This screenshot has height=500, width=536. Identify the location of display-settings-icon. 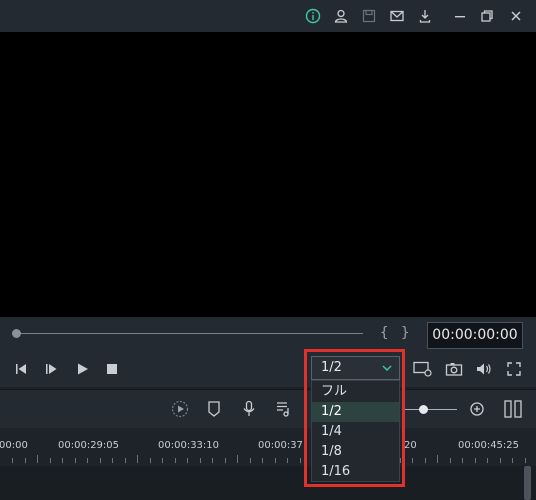
(423, 369).